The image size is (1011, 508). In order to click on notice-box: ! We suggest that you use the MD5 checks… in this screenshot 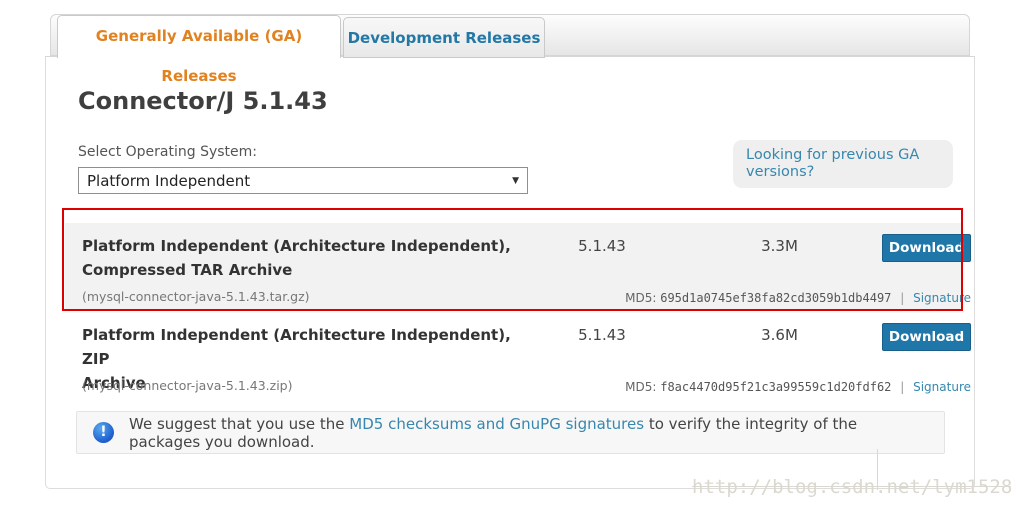, I will do `click(510, 432)`.